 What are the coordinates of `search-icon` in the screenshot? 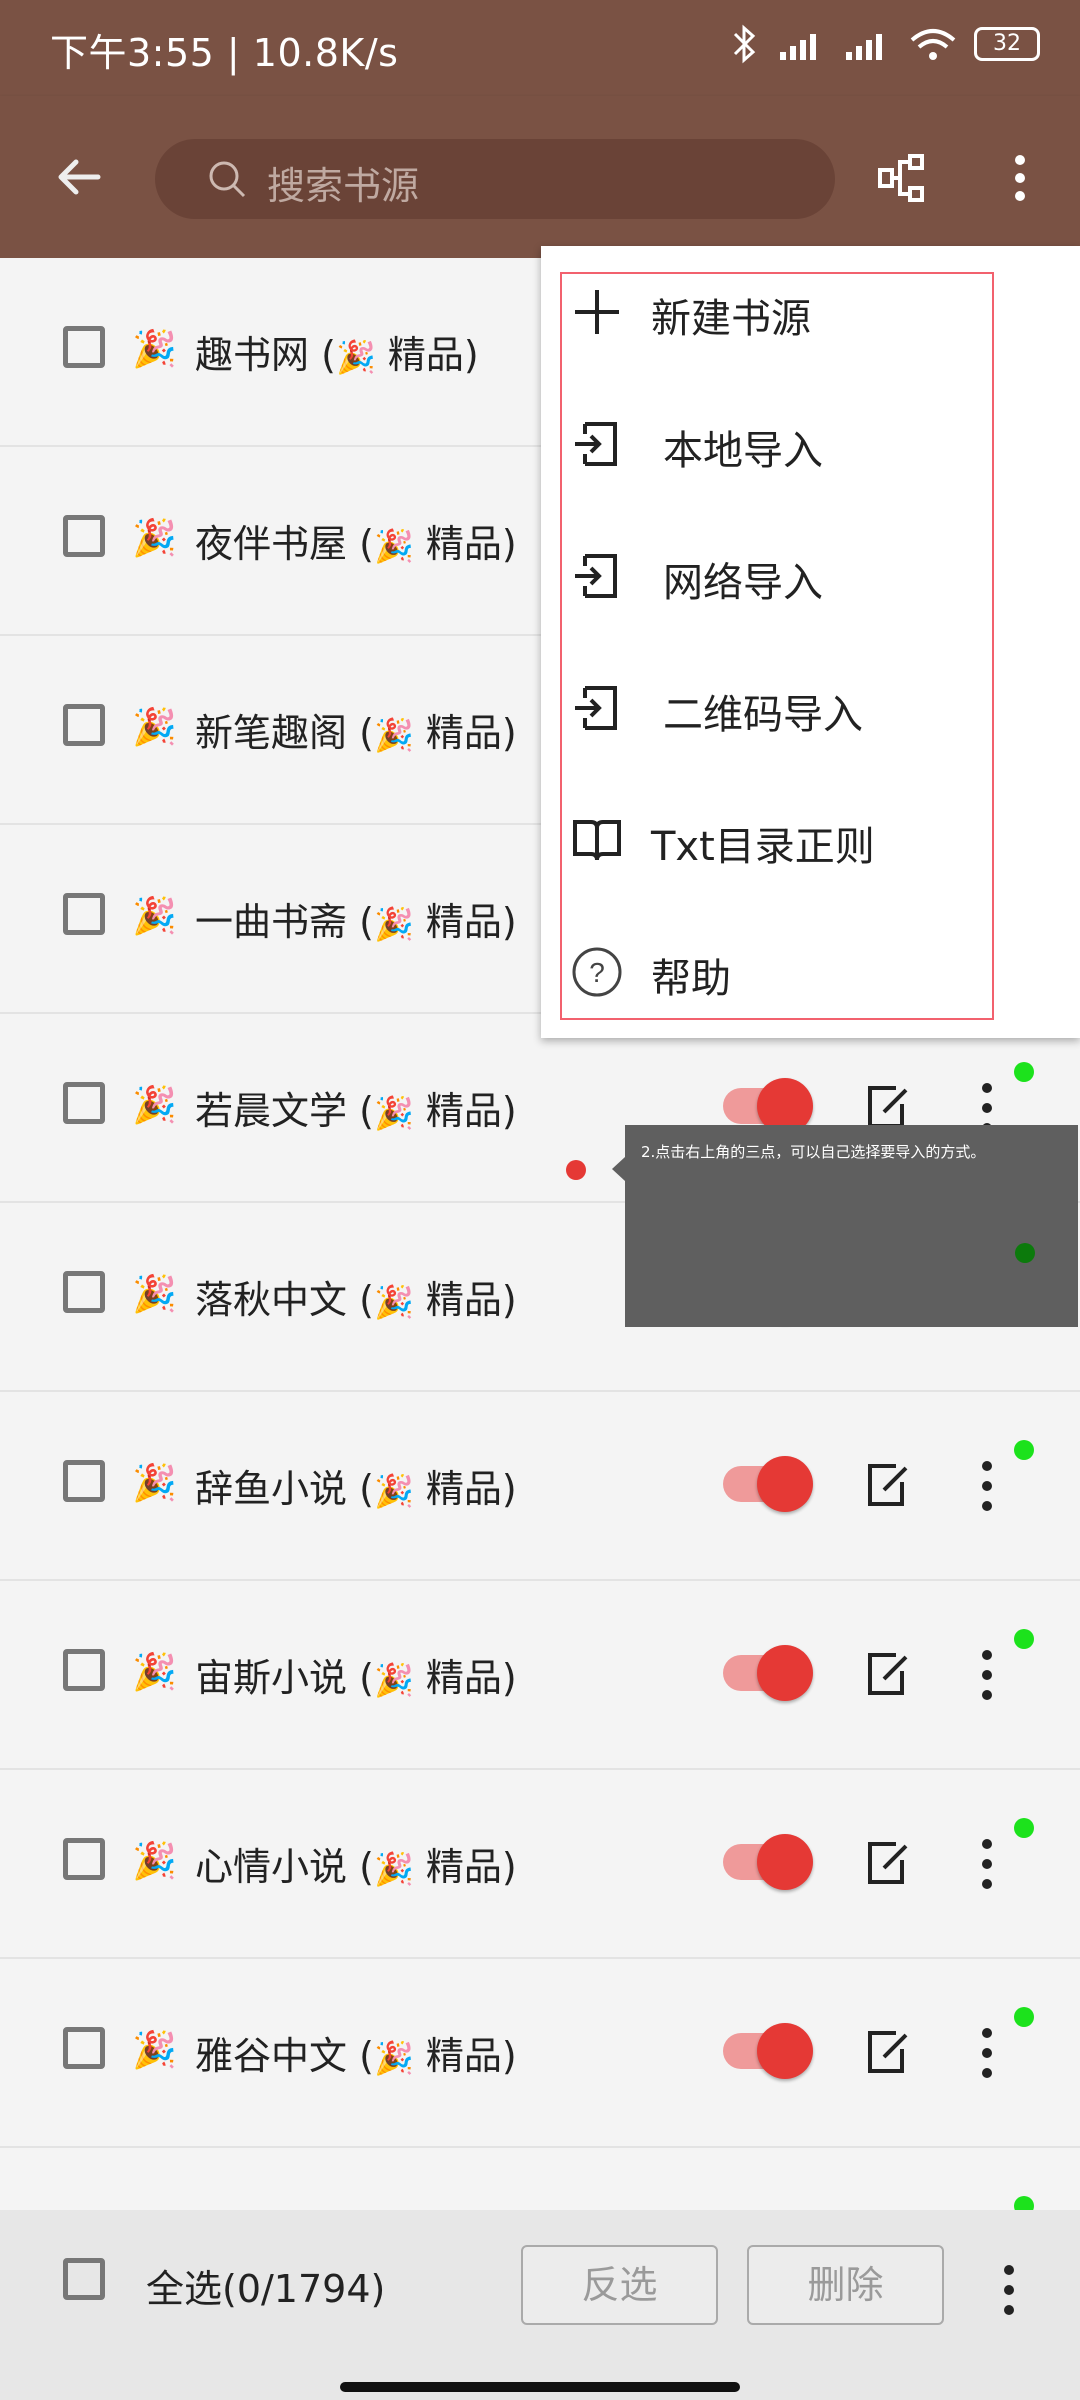 It's located at (227, 179).